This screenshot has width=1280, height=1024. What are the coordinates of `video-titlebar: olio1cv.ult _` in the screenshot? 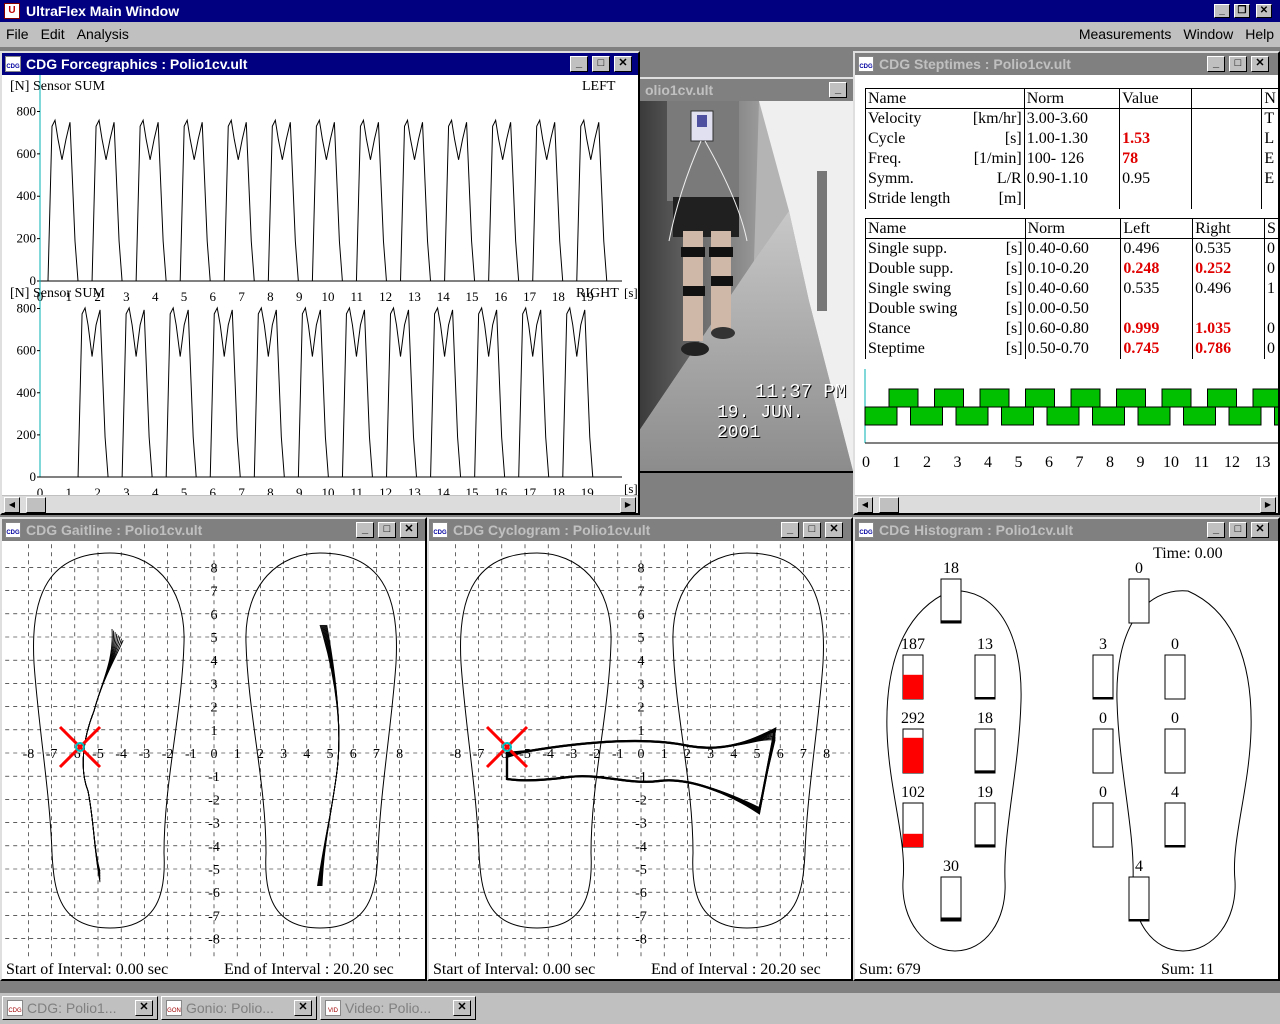 It's located at (746, 90).